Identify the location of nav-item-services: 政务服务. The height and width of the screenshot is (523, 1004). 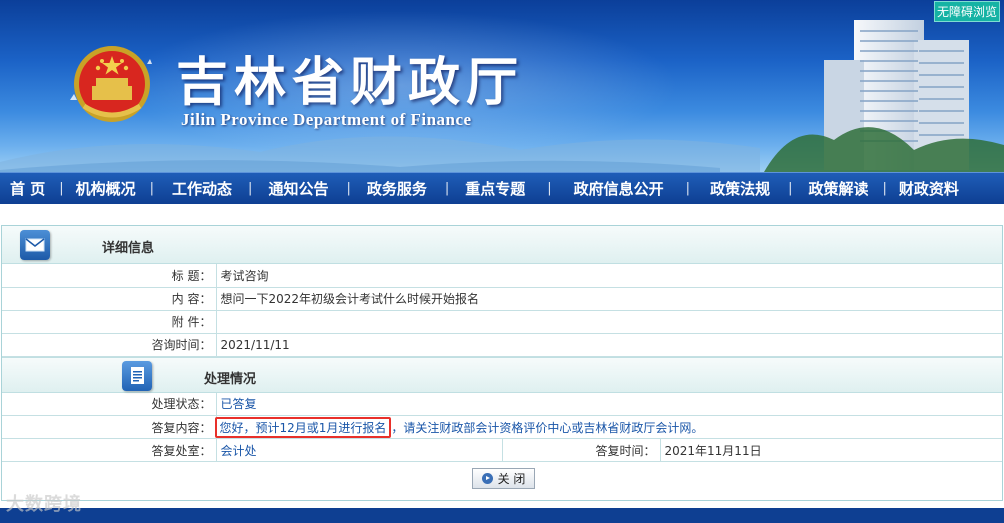
(397, 188).